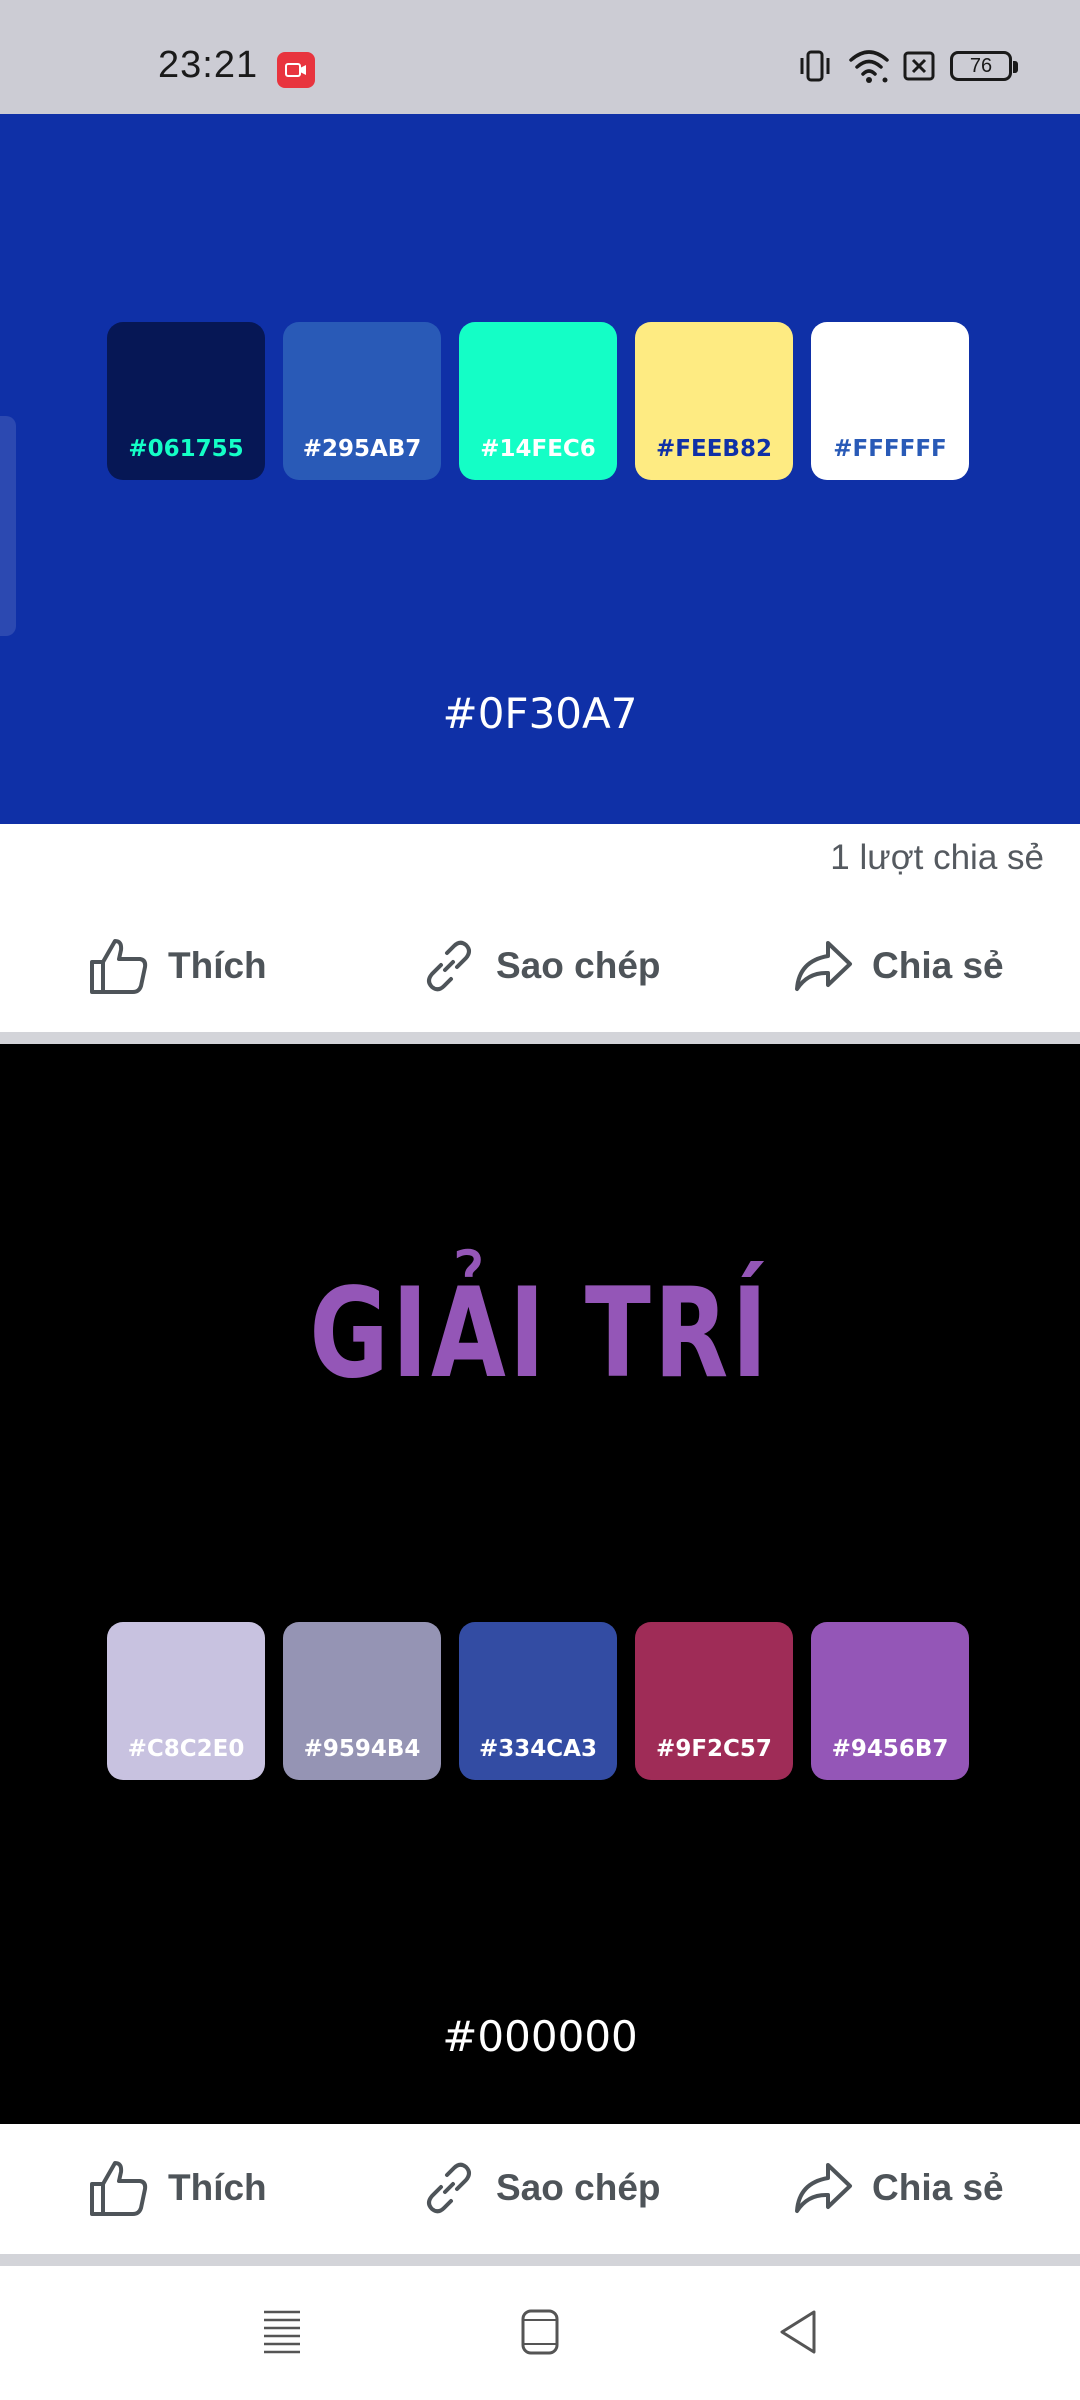 Image resolution: width=1080 pixels, height=2400 pixels. What do you see at coordinates (282, 2332) in the screenshot?
I see `recent-apps-icon` at bounding box center [282, 2332].